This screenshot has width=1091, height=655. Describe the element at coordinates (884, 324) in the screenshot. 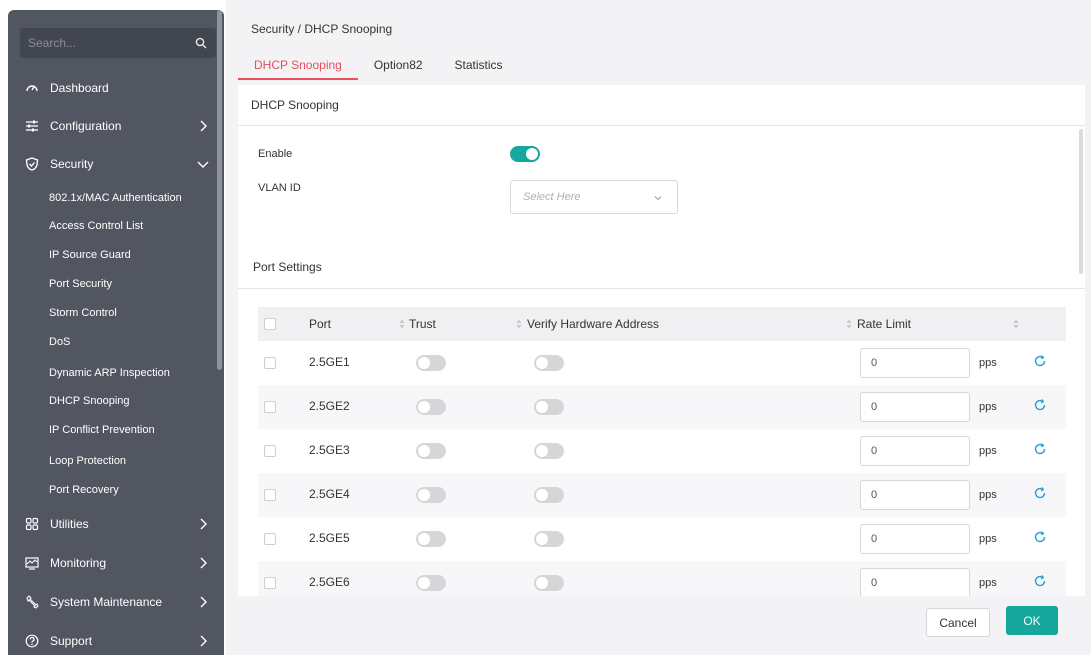

I see `header-rate-limit: Rate Limit` at that location.